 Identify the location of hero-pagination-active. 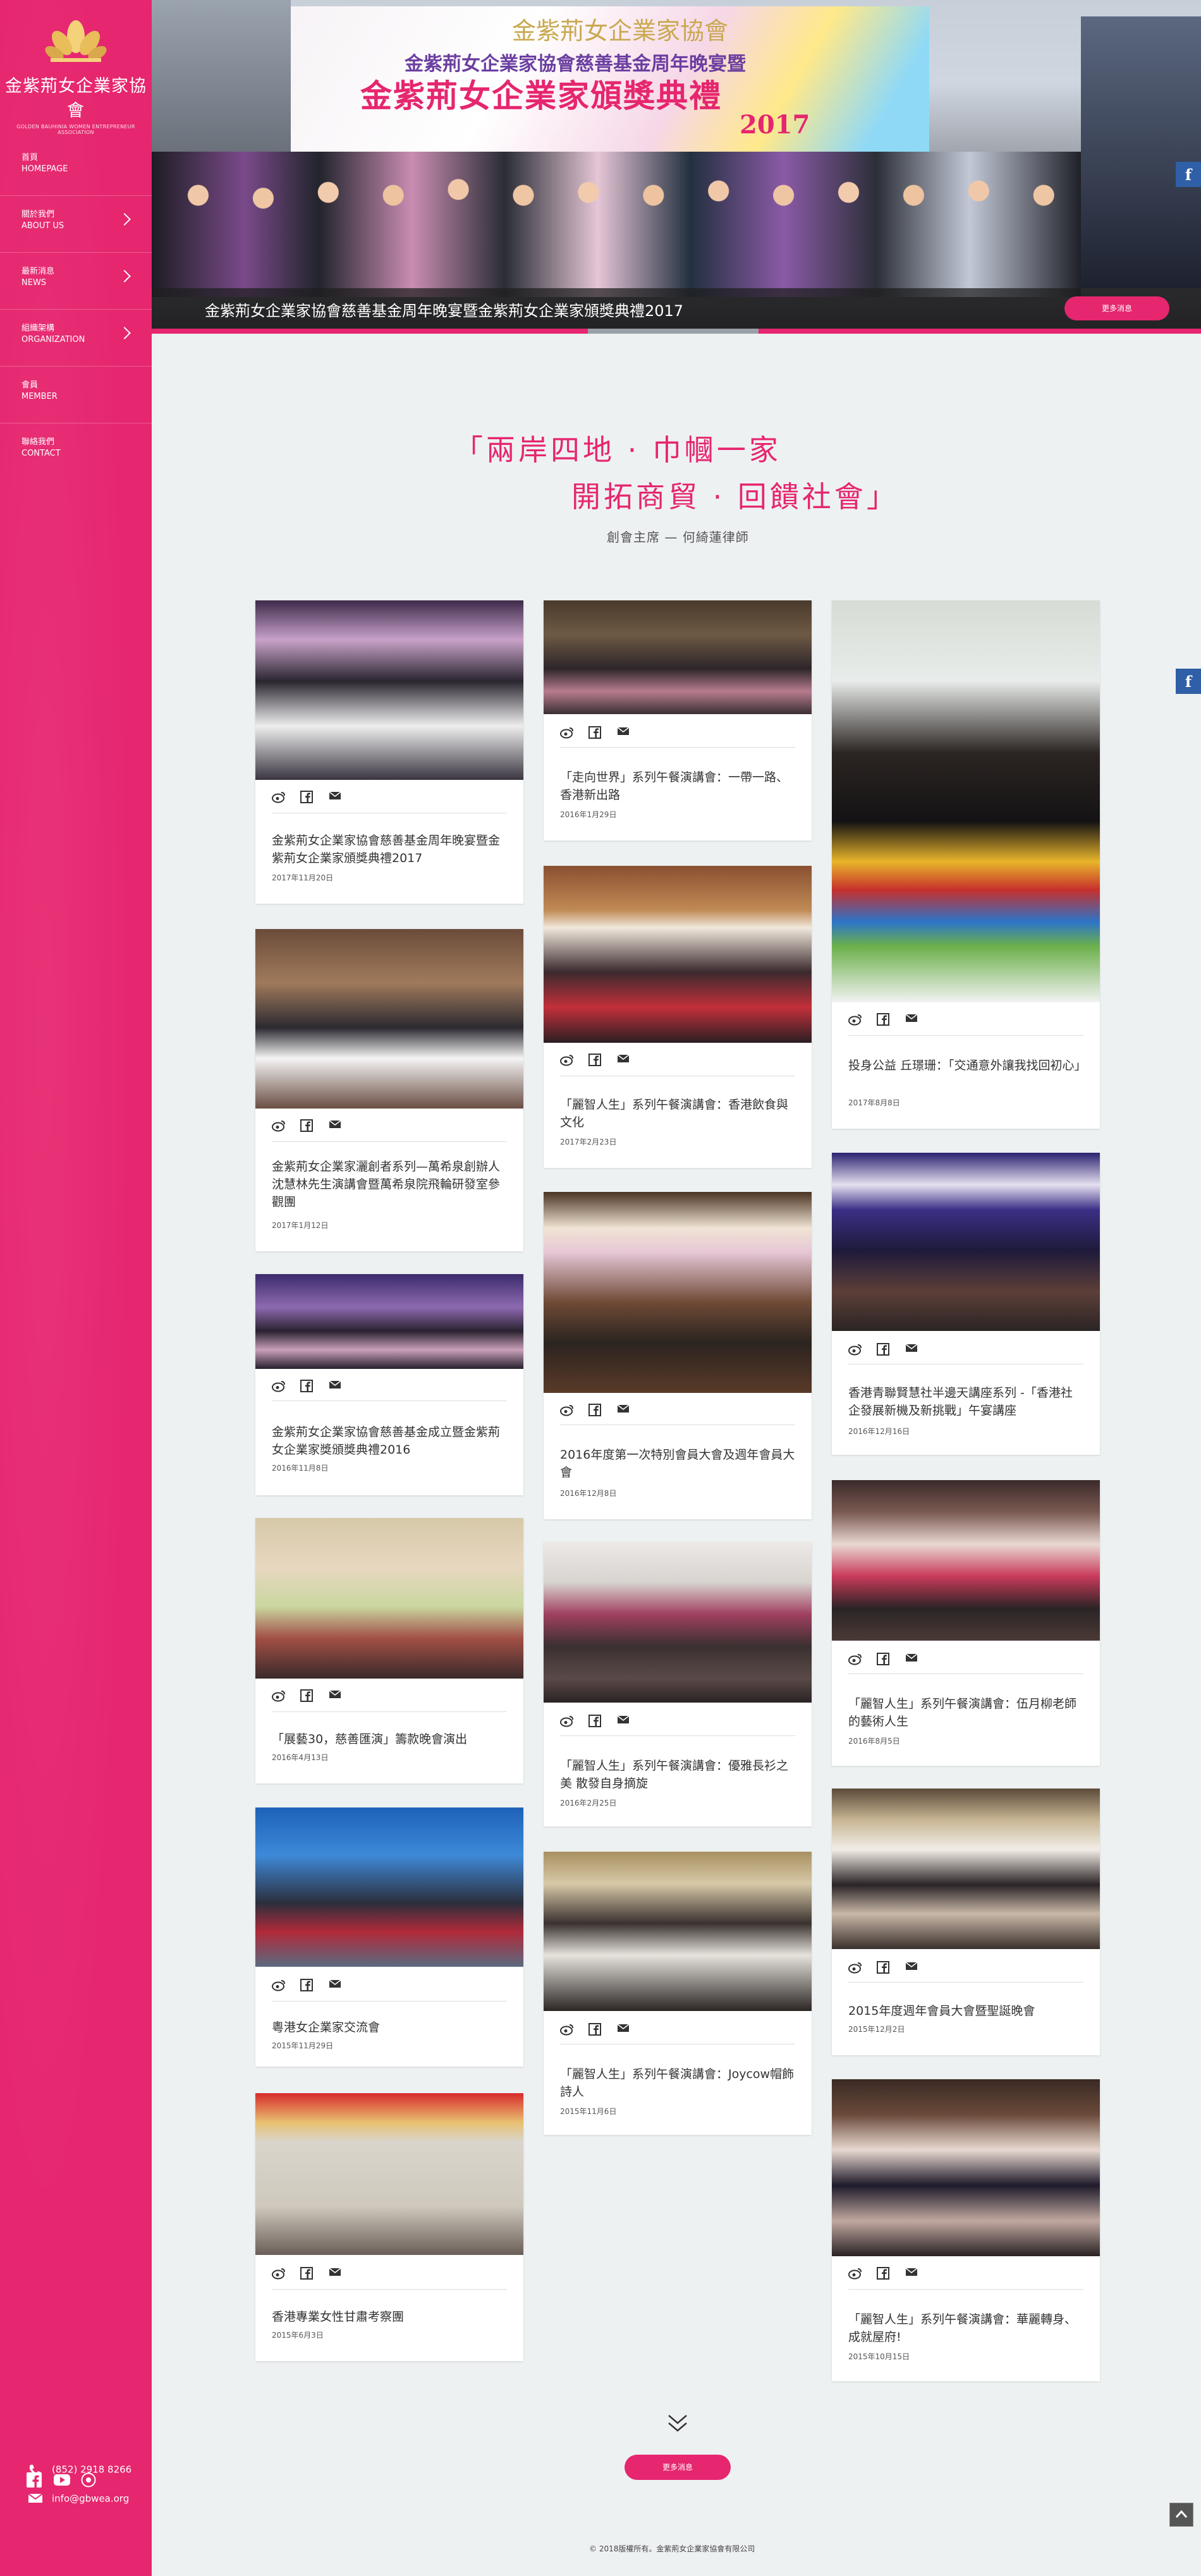
(673, 332).